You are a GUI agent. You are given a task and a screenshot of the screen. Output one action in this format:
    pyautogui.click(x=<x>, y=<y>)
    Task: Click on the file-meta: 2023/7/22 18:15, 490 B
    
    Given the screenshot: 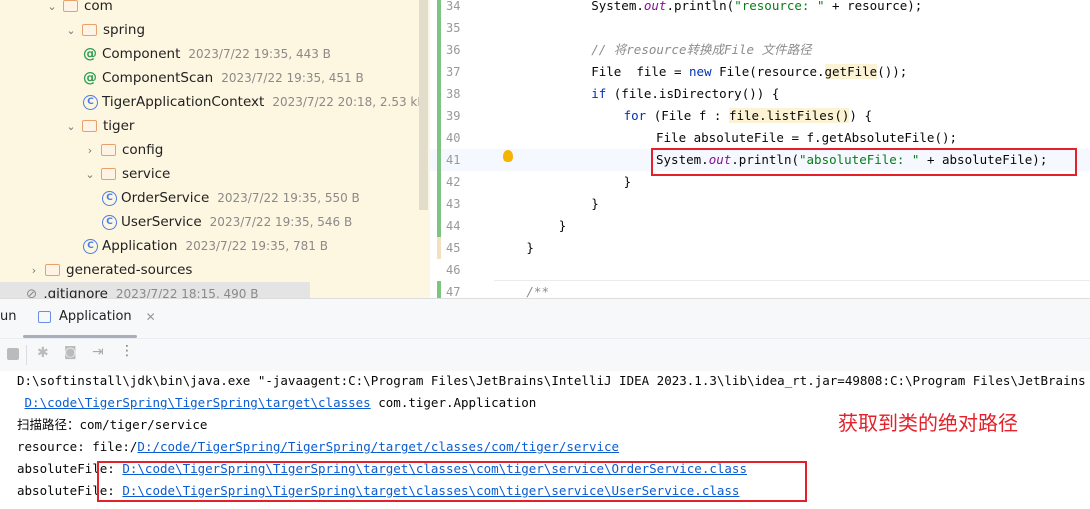 What is the action you would take?
    pyautogui.click(x=187, y=292)
    